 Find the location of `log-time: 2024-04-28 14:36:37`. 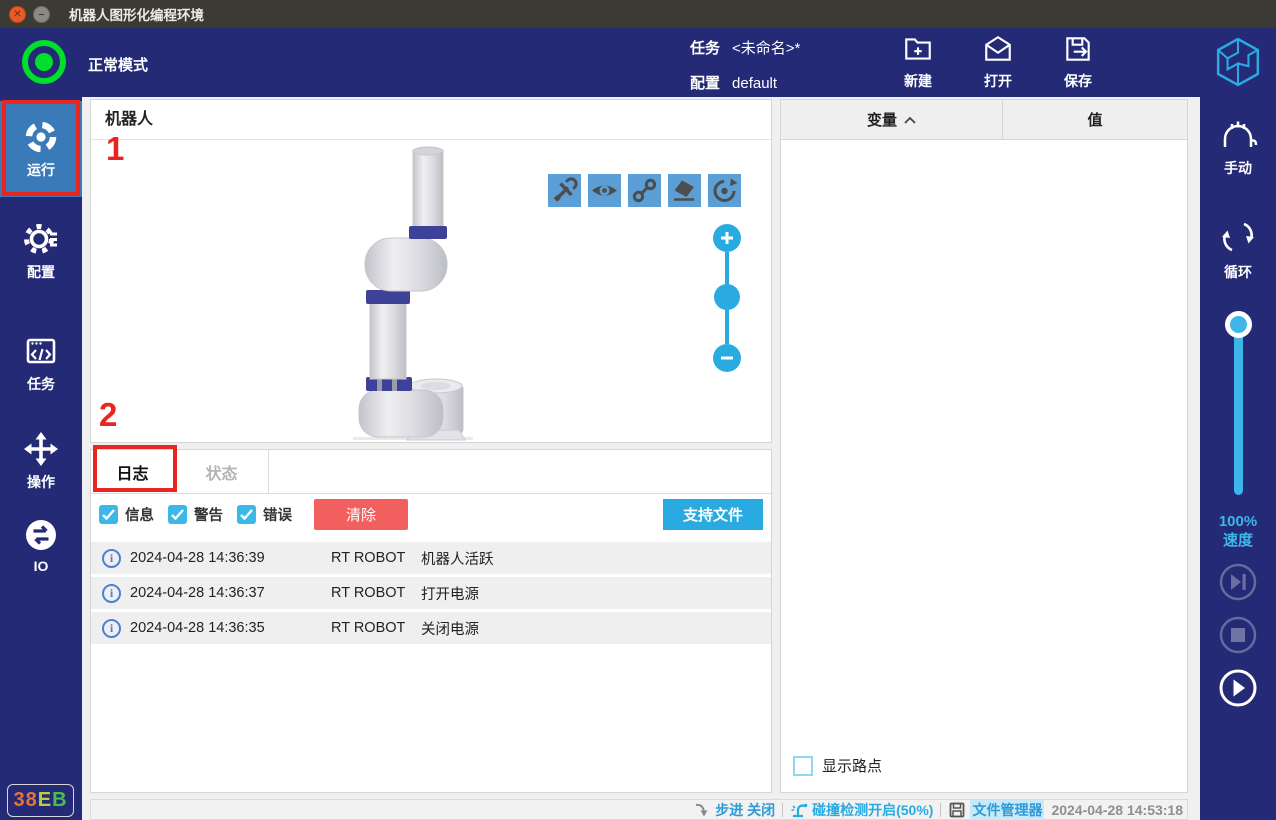

log-time: 2024-04-28 14:36:37 is located at coordinates (197, 593).